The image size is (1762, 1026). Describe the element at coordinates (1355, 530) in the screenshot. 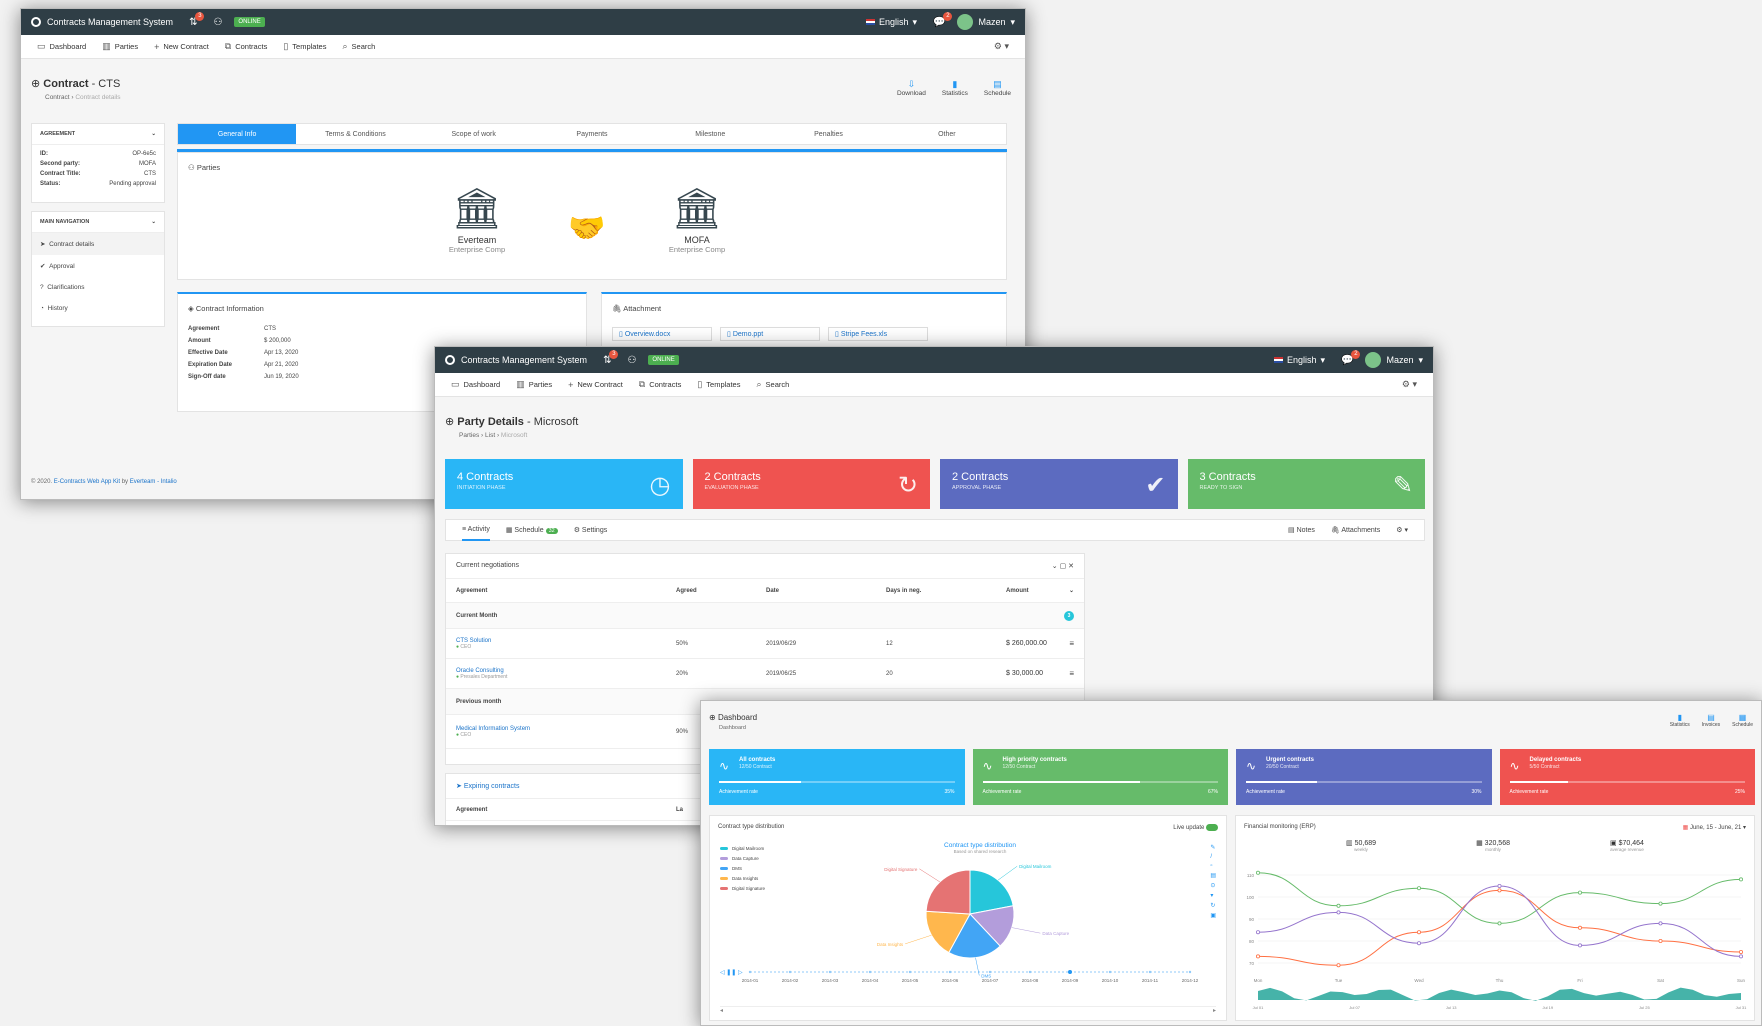

I see `attachments-button: 🖇 Attachments` at that location.